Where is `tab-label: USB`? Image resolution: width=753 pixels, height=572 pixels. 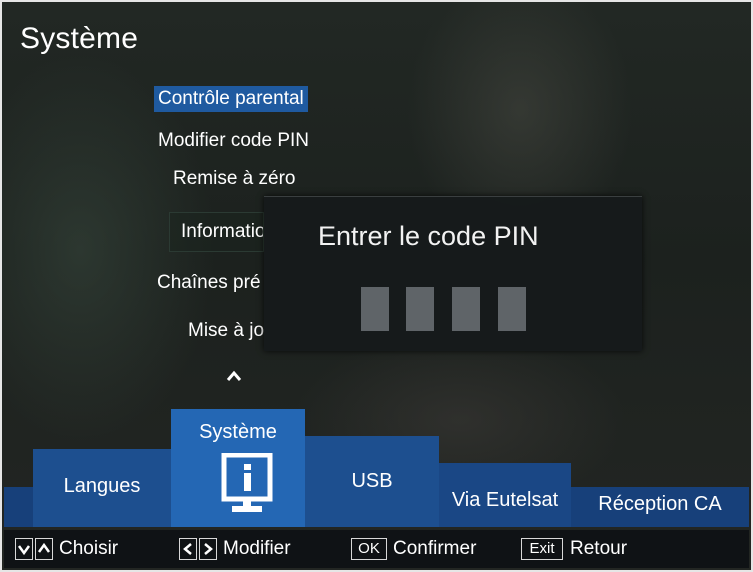 tab-label: USB is located at coordinates (372, 481).